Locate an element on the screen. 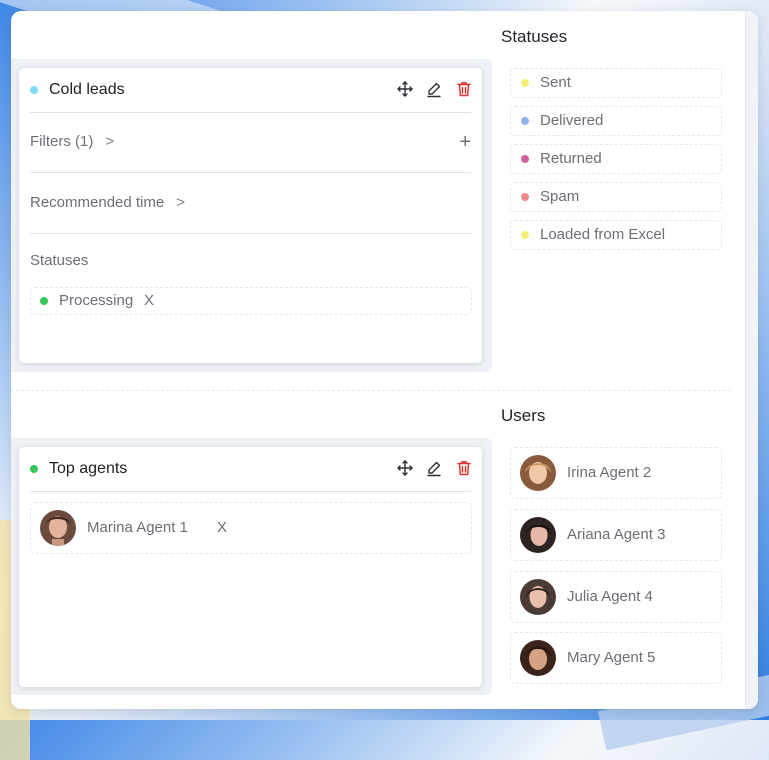 The width and height of the screenshot is (769, 760). user-item-irina: Irina Agent 2 is located at coordinates (616, 473).